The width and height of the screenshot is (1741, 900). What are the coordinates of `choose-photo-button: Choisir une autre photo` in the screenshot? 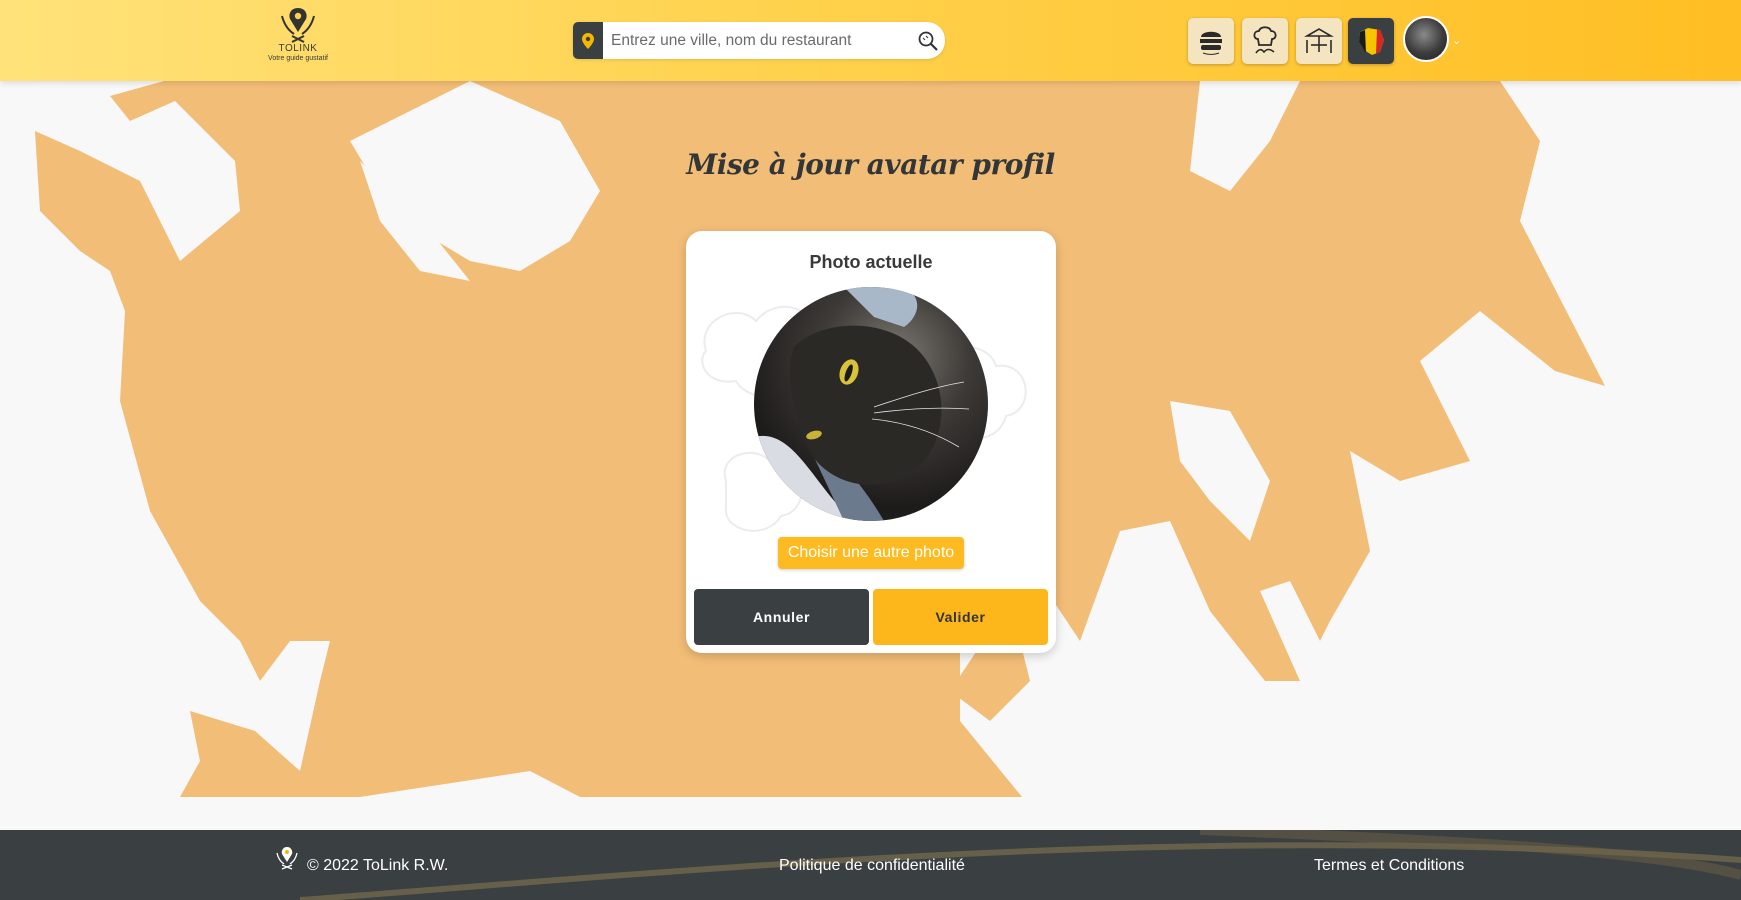 It's located at (871, 553).